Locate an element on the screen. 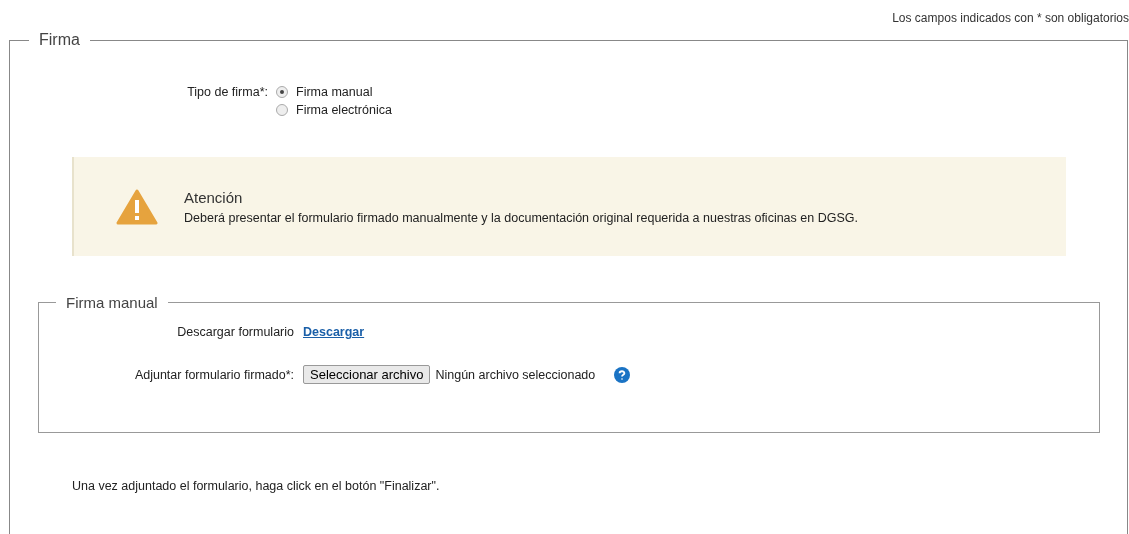  instruction-text: Una vez adjuntado el formulario, haga click en el botón "Finalizar". is located at coordinates (256, 486).